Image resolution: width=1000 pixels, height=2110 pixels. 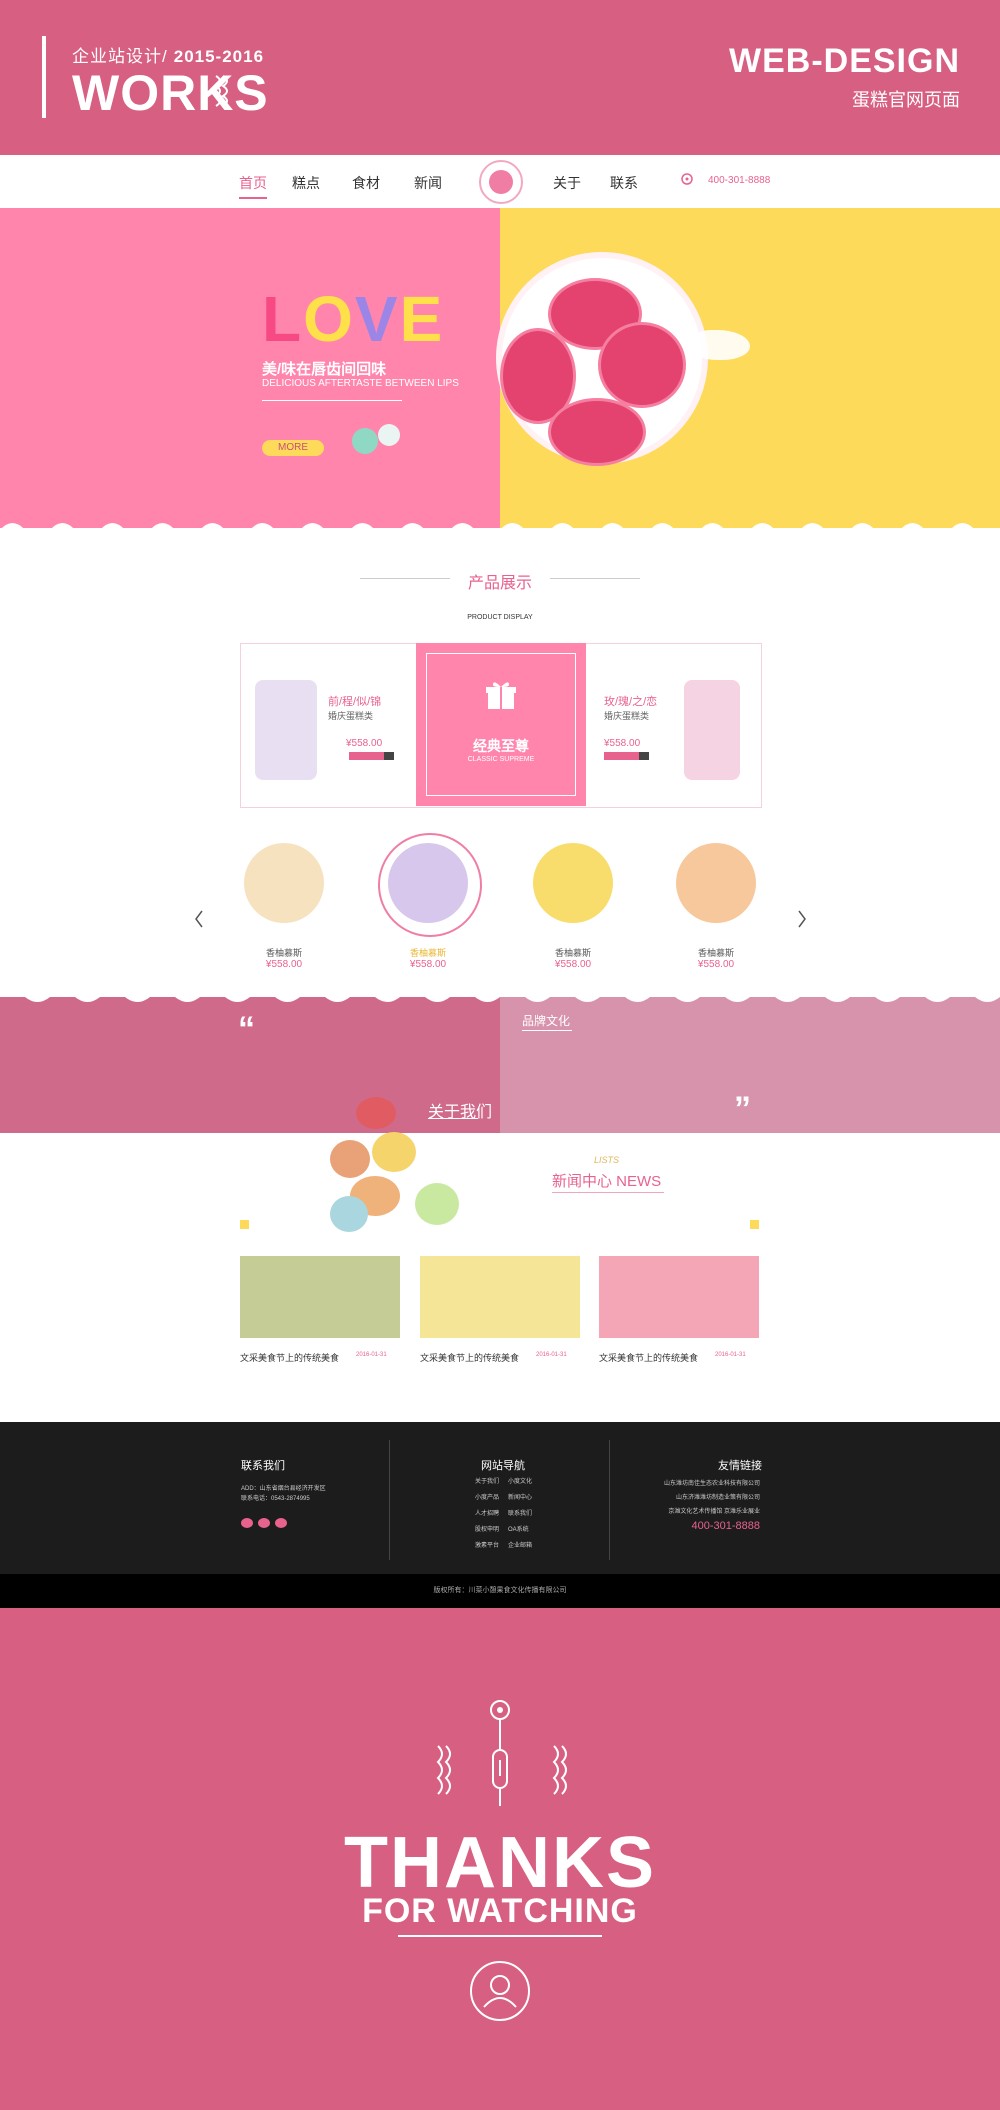 What do you see at coordinates (906, 100) in the screenshot?
I see `header-right-subtitle: 蛋糕官网页面` at bounding box center [906, 100].